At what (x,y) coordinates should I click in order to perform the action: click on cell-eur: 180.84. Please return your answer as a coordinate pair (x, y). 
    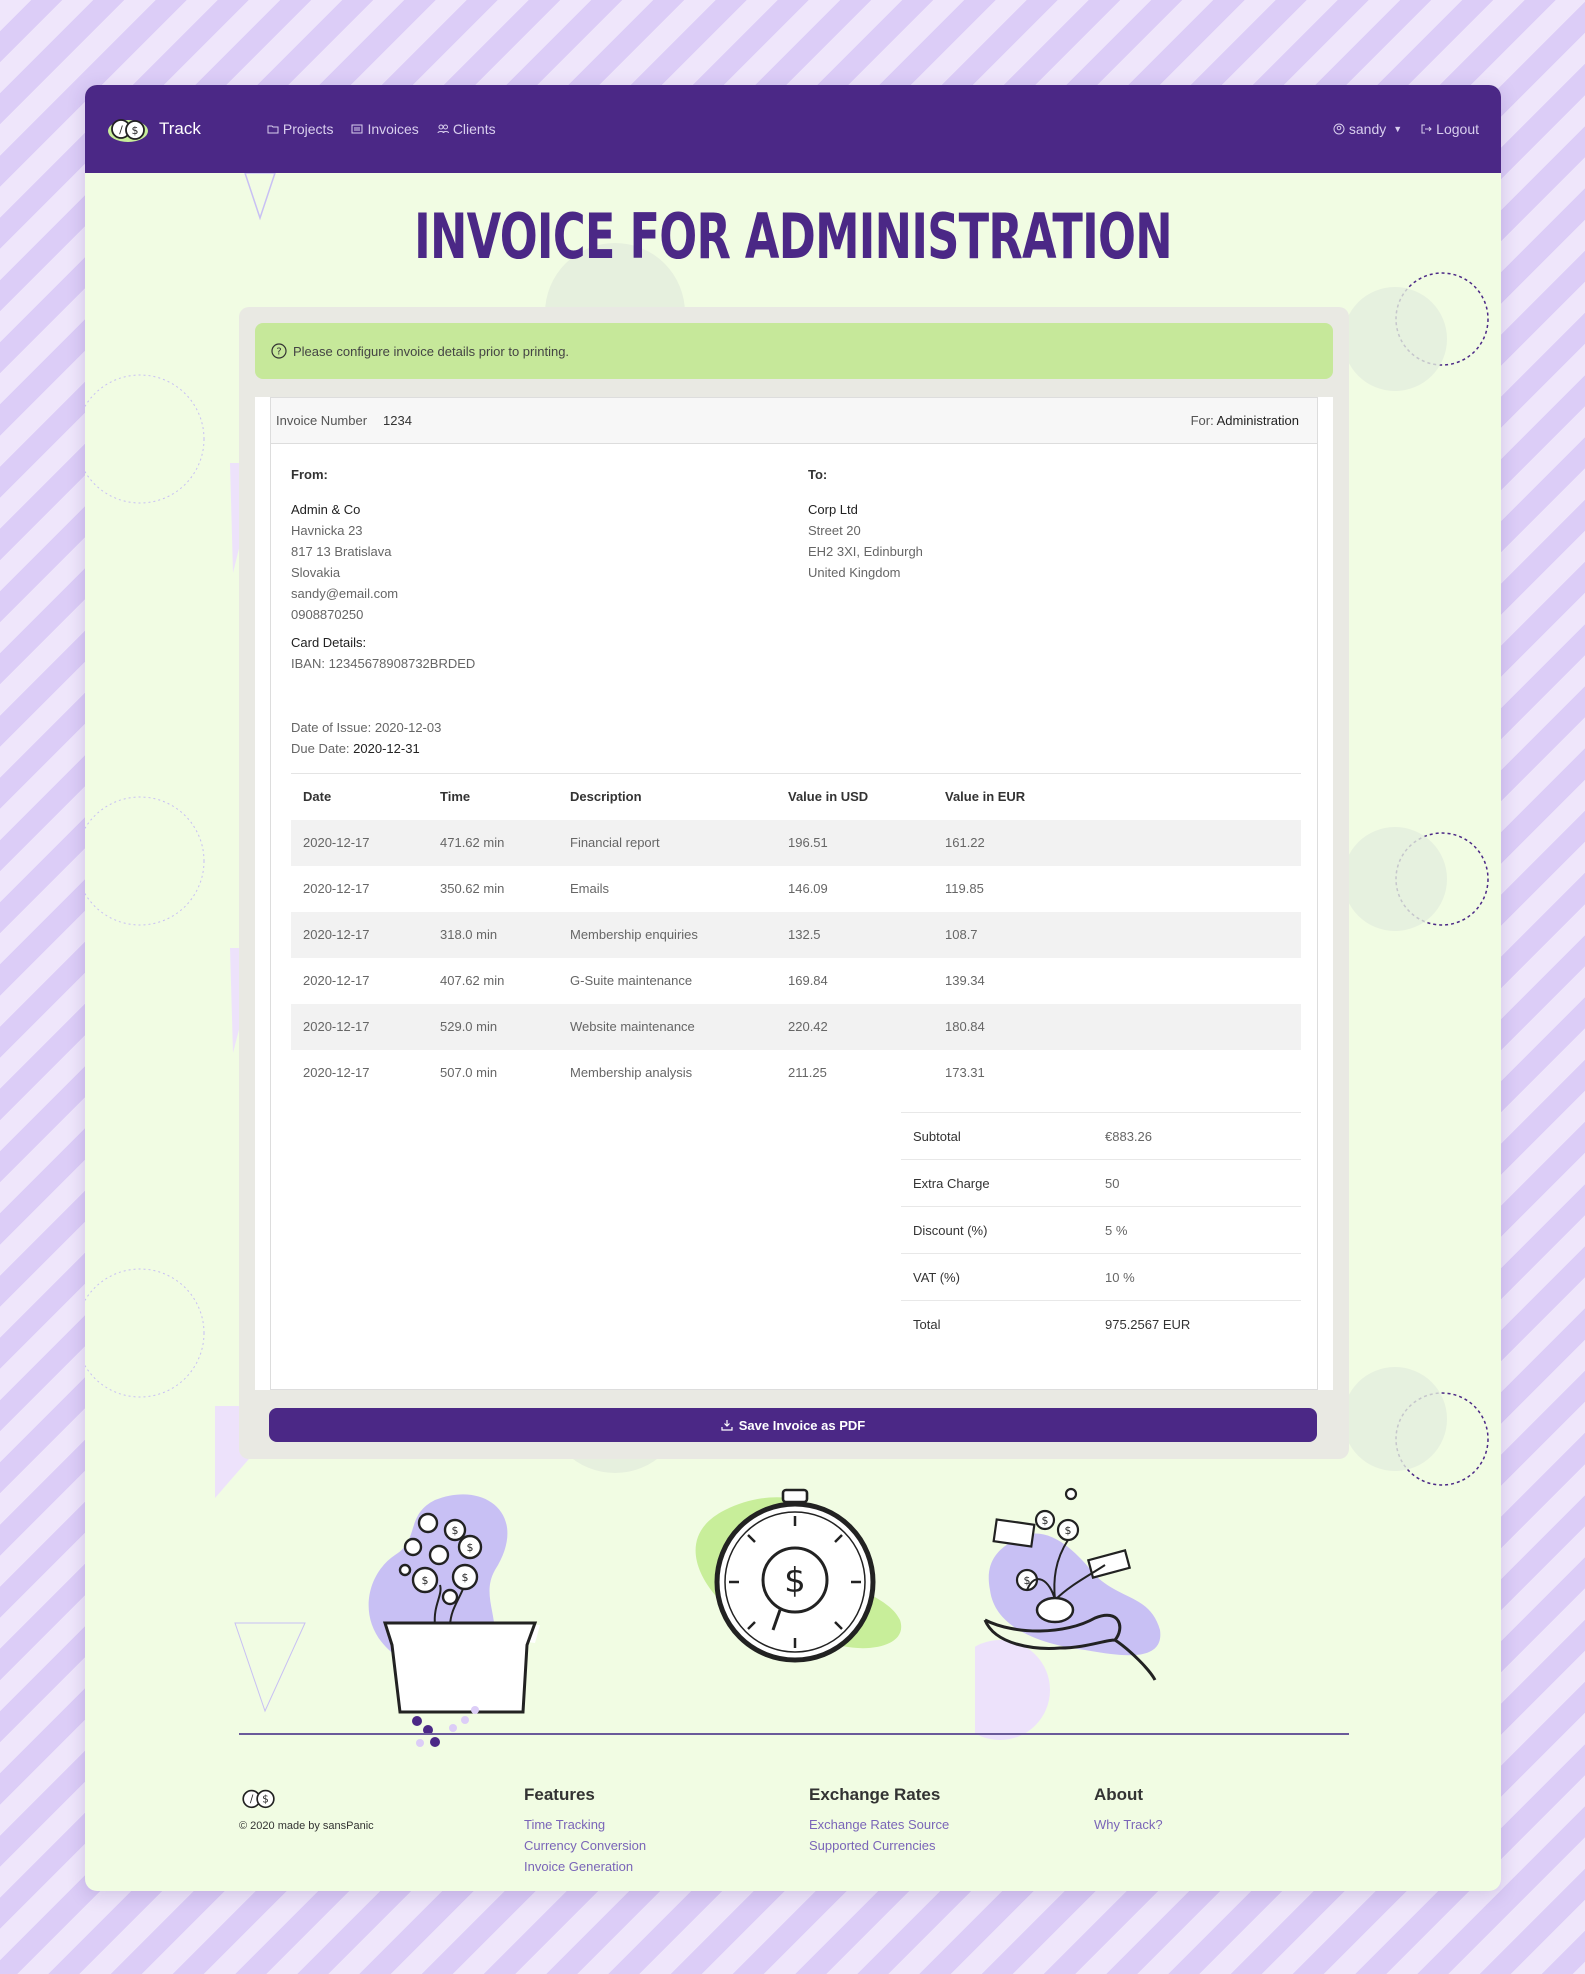
    Looking at the image, I should click on (965, 1026).